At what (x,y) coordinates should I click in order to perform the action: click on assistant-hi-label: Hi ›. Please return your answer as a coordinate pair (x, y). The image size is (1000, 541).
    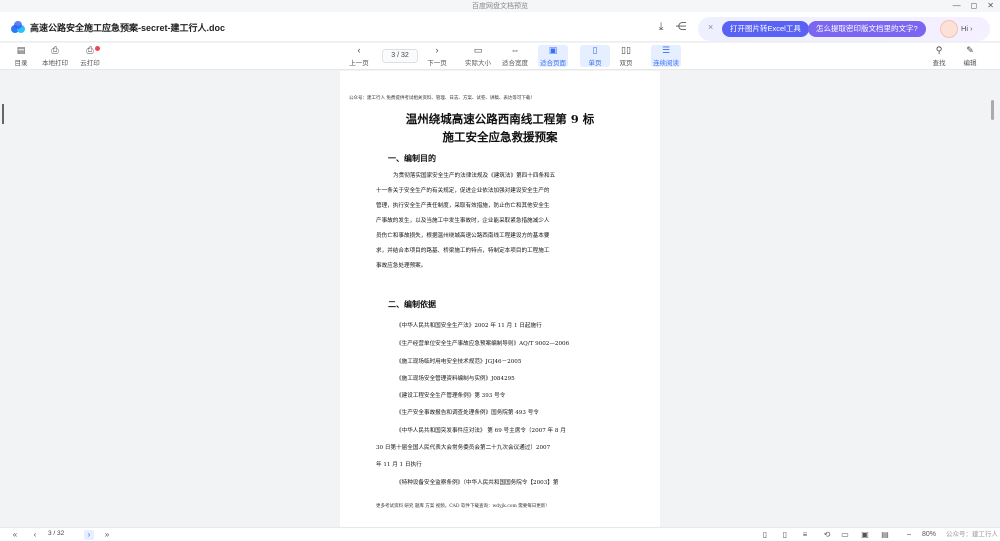
    Looking at the image, I should click on (967, 28).